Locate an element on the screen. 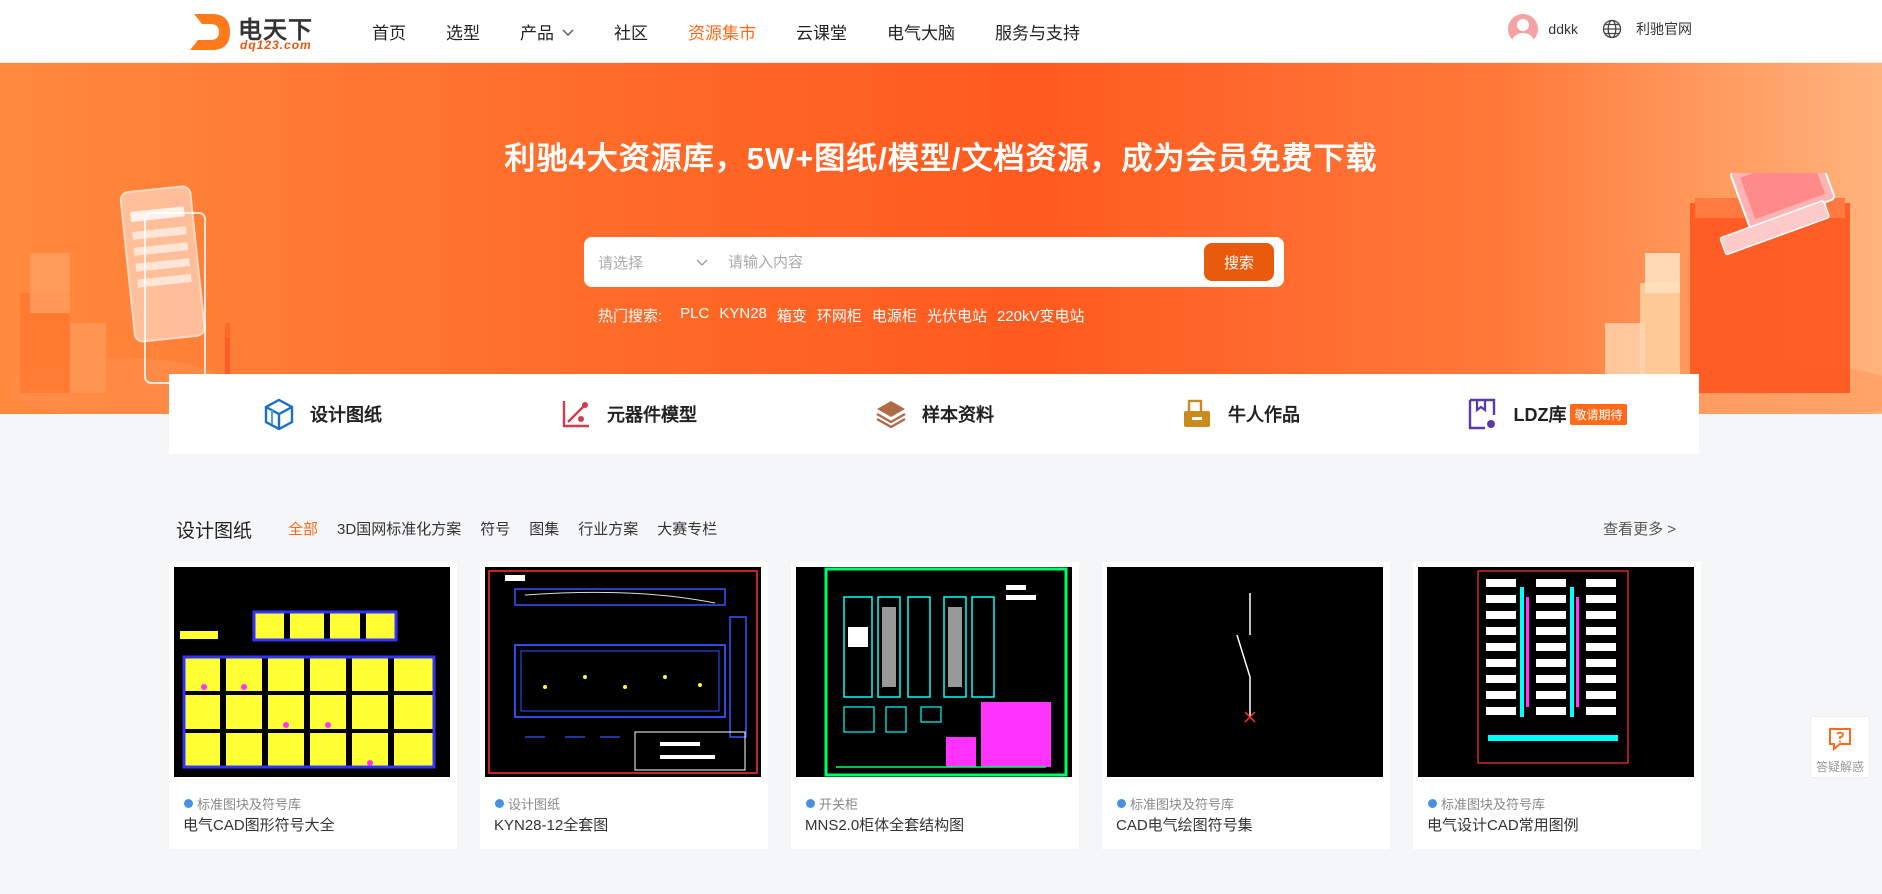 This screenshot has width=1882, height=894. nav-resource-market-label: 资源集市 is located at coordinates (722, 33).